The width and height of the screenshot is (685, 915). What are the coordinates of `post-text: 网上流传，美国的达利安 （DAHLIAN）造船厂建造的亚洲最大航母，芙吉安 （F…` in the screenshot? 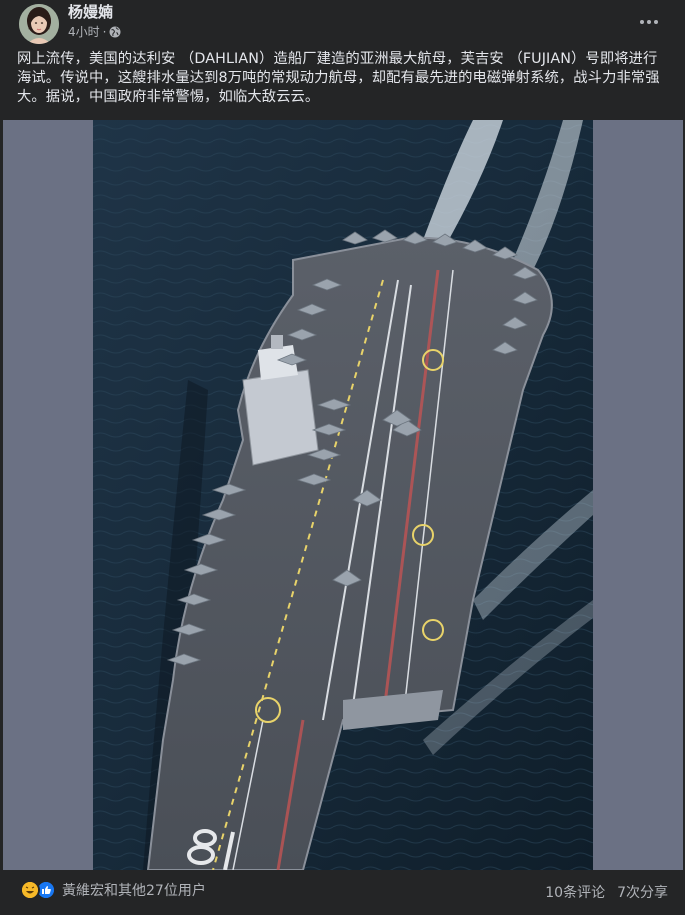 It's located at (338, 78).